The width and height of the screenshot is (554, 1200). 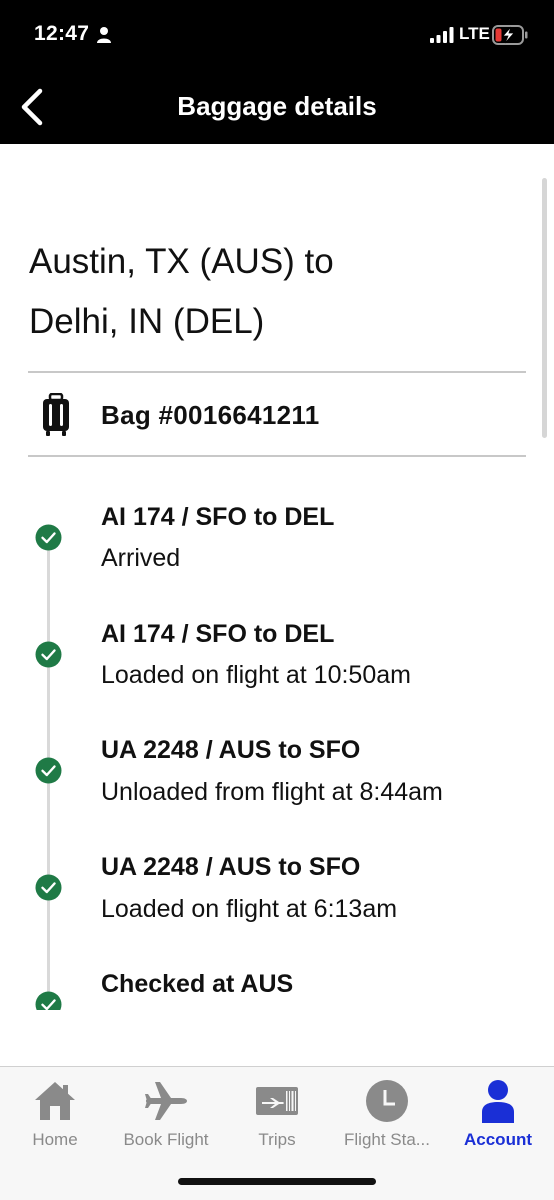 I want to click on tab-trips: Trips, so click(x=277, y=1112).